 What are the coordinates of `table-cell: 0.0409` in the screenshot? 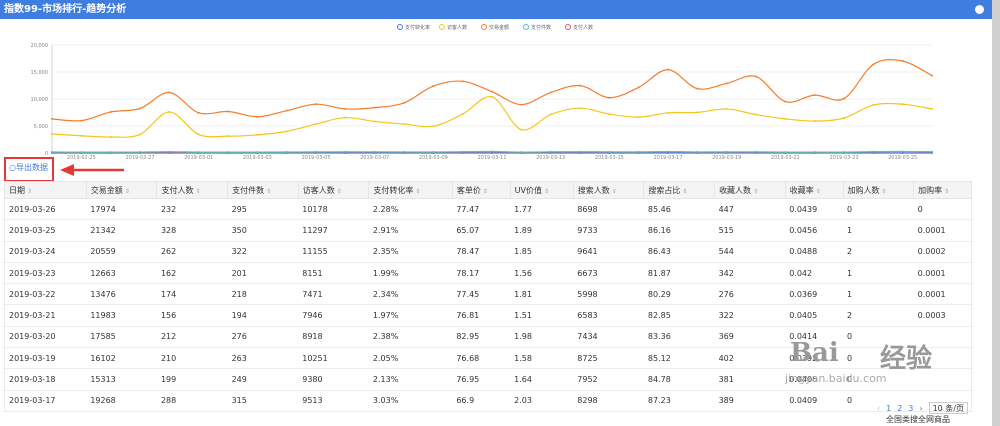 It's located at (814, 401).